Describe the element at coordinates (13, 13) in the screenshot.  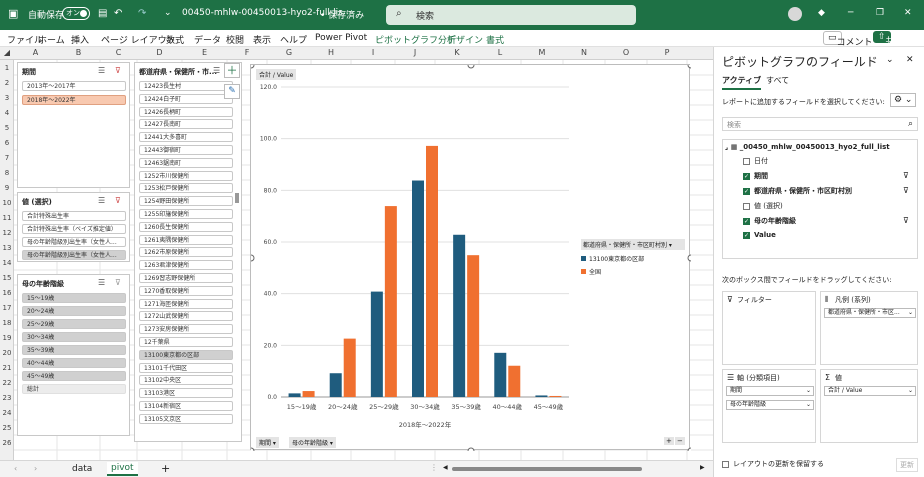
I see `excel-icon: ▣` at that location.